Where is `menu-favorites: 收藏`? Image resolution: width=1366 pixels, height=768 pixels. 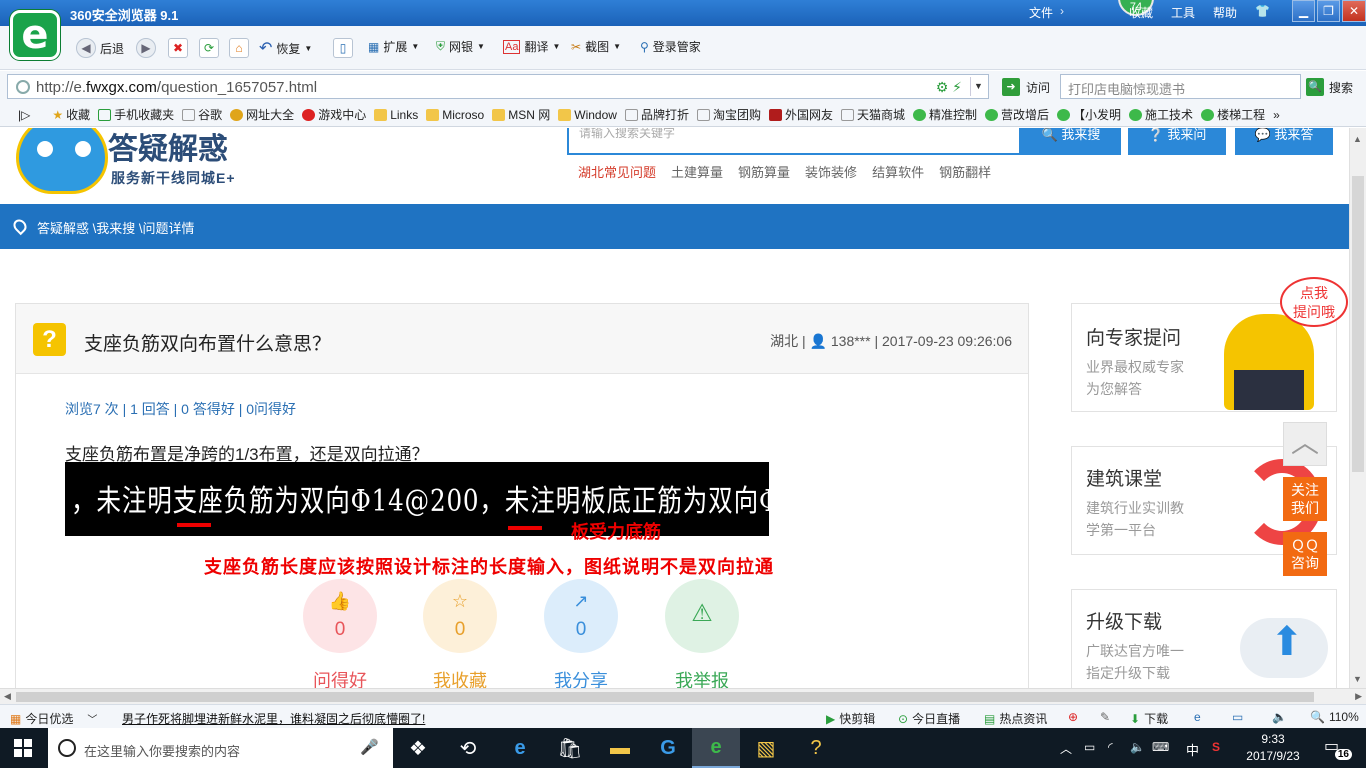
menu-favorites: 收藏 is located at coordinates (1141, 12).